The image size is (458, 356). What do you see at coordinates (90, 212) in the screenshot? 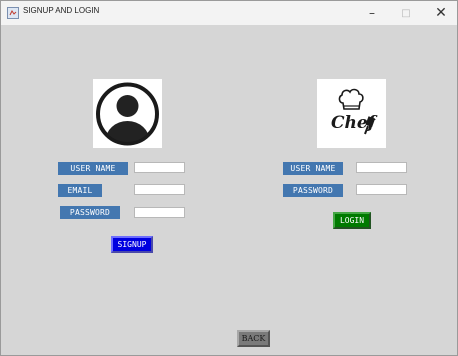
I see `signup-password-label: PASSWORD` at bounding box center [90, 212].